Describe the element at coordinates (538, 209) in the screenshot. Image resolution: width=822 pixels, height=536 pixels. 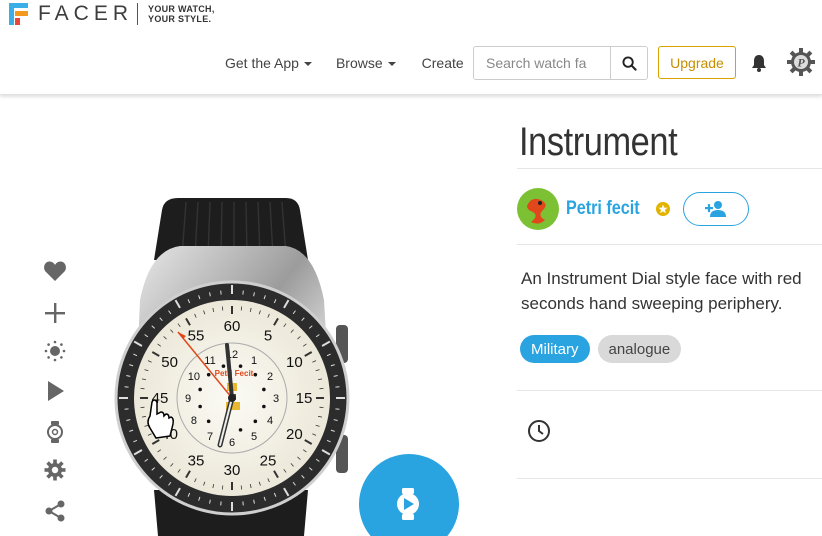
I see `author-avatar` at that location.